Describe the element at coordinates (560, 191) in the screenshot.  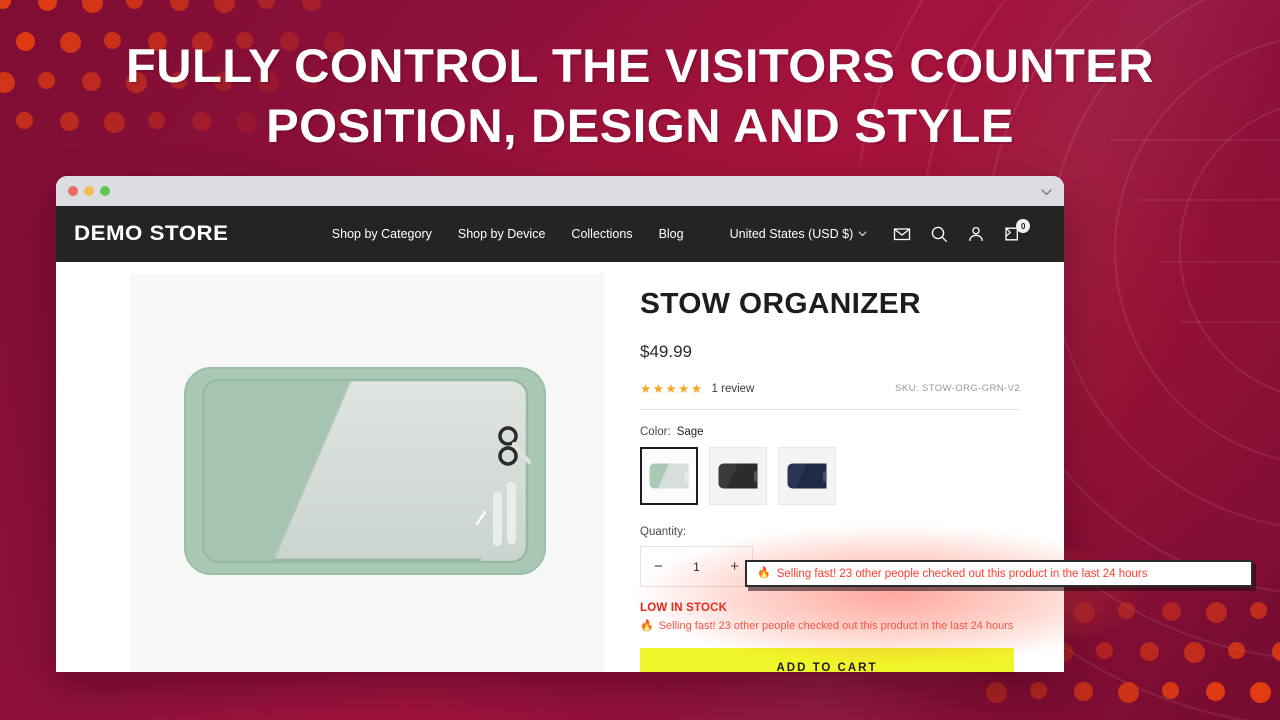
I see `browser-chrome-bar` at that location.